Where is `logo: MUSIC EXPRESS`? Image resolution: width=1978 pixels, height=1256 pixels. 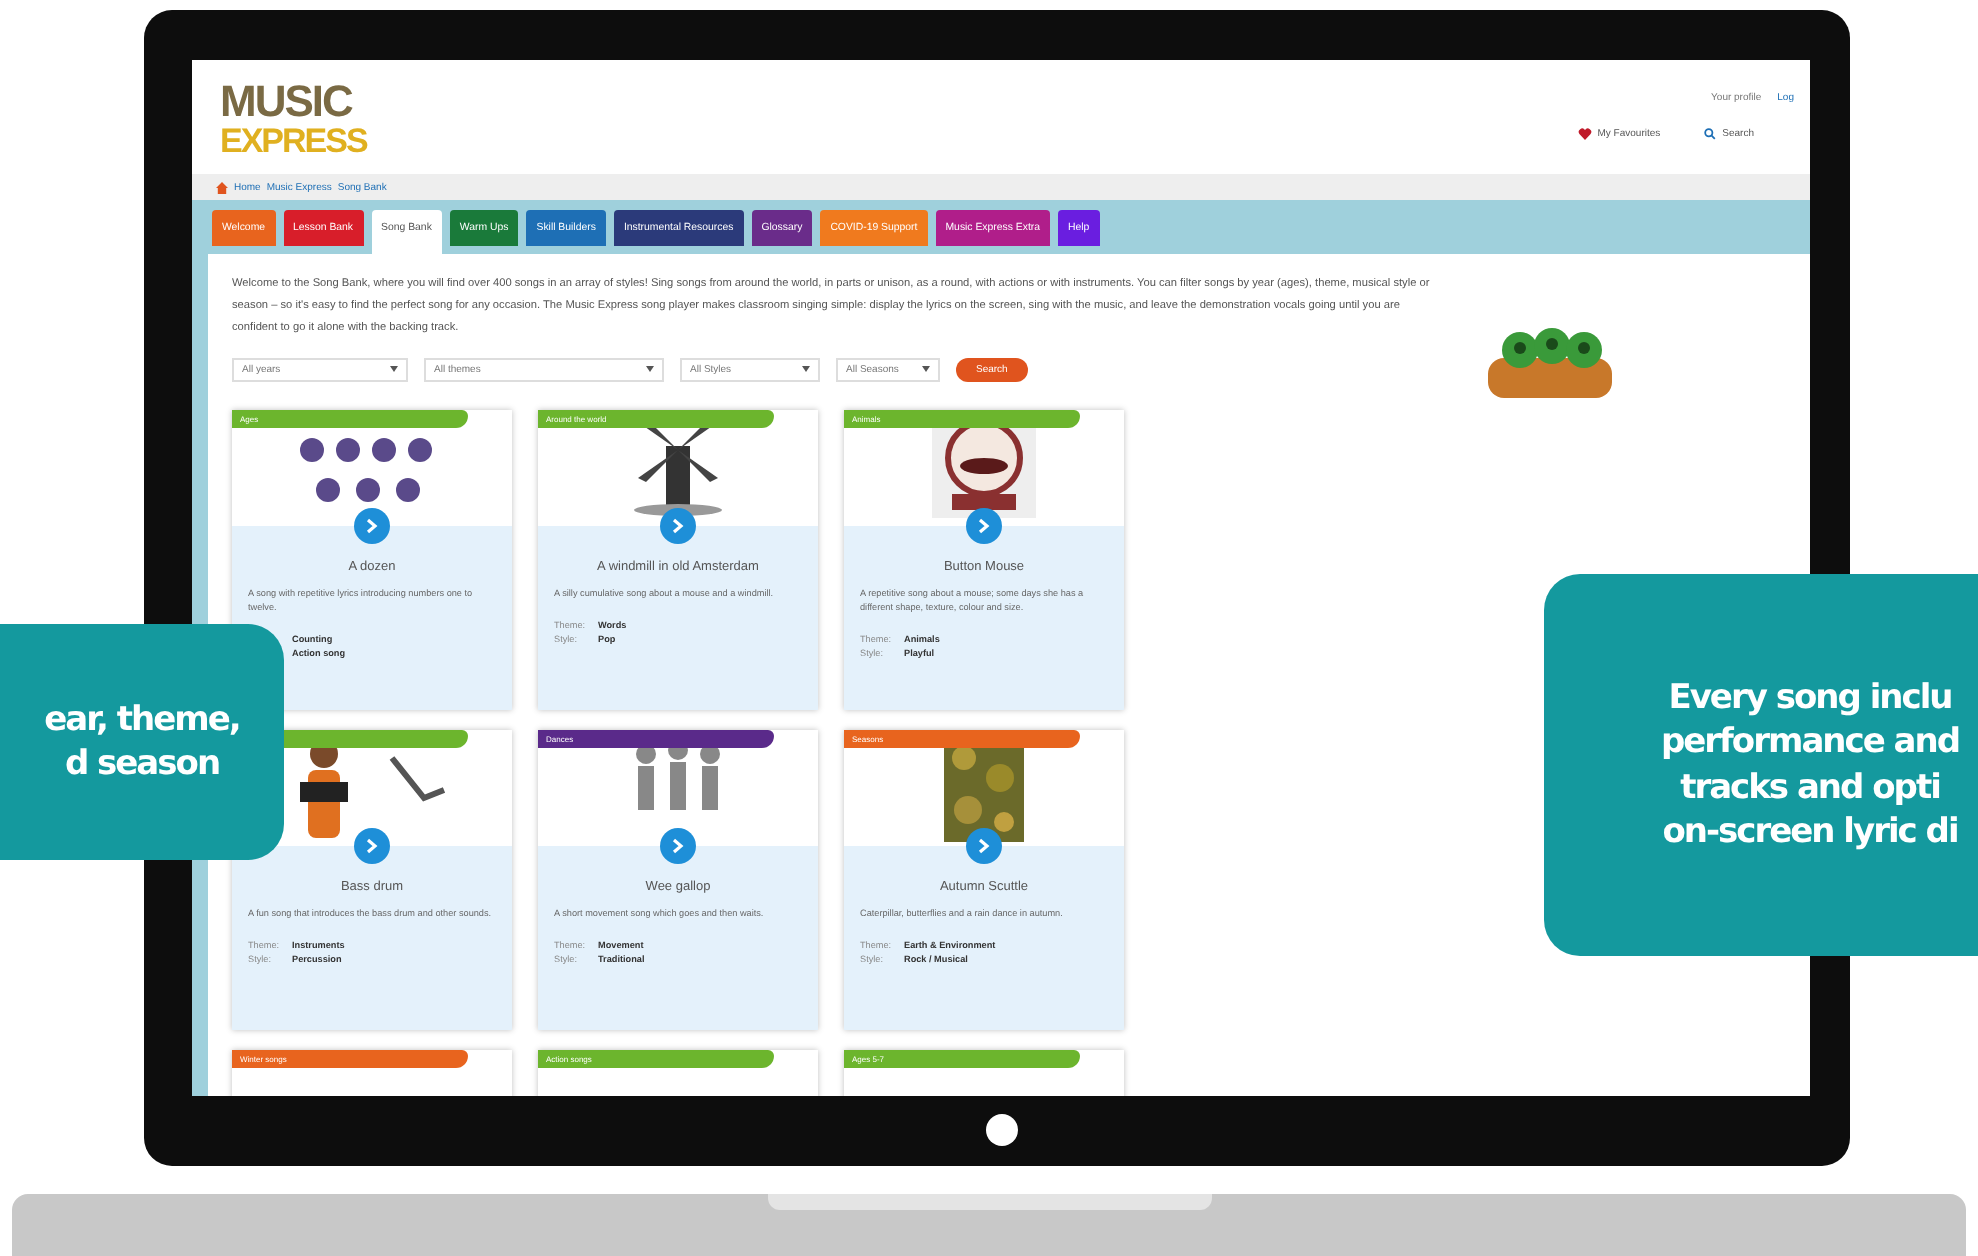 logo: MUSIC EXPRESS is located at coordinates (293, 127).